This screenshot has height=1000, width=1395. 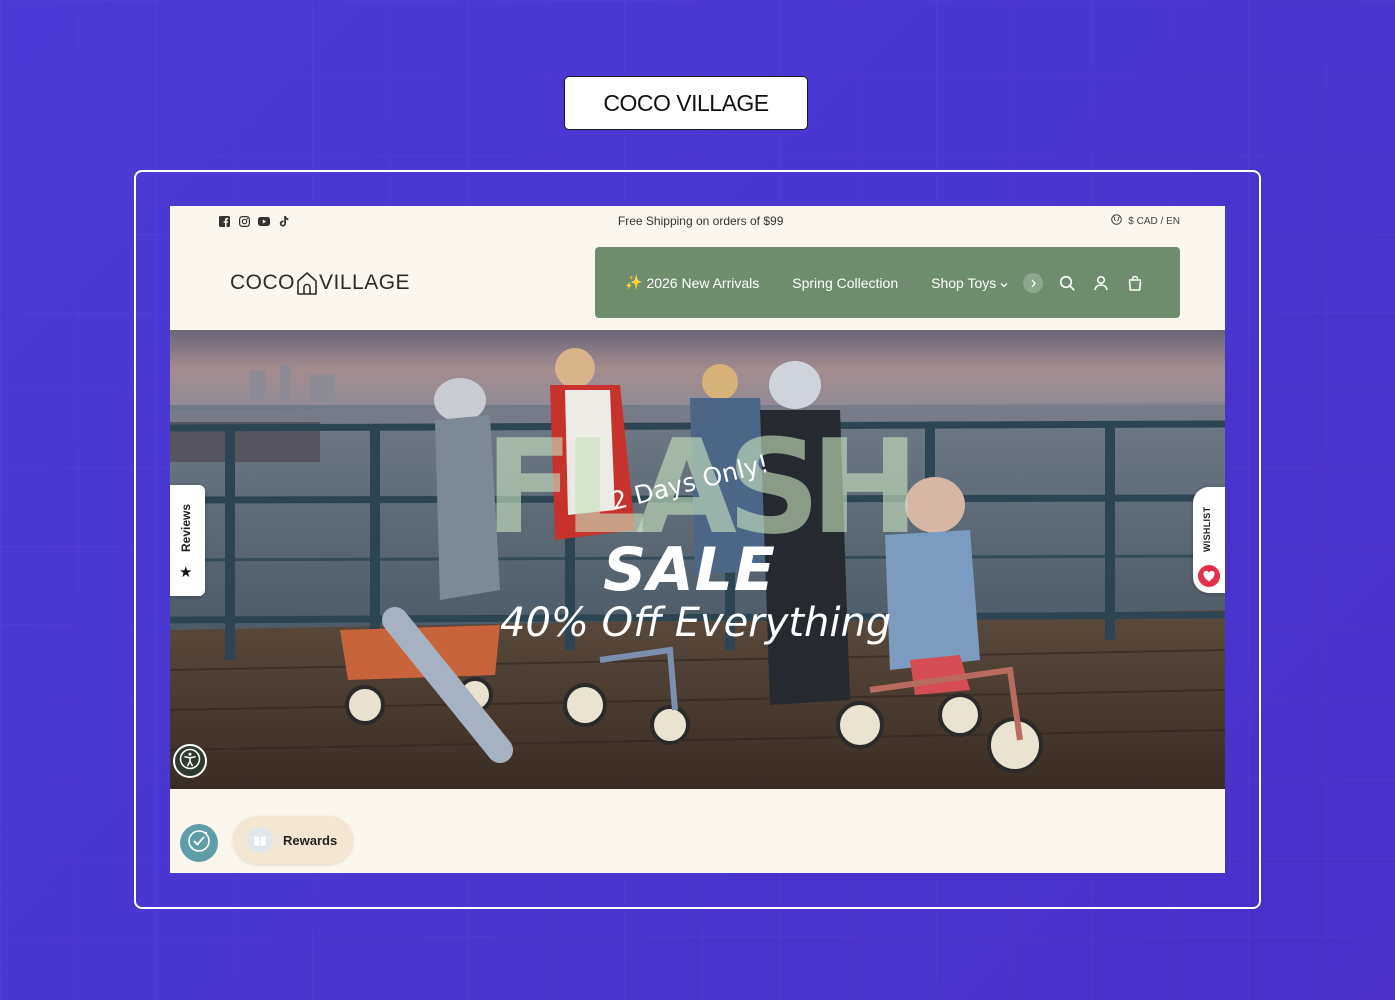 What do you see at coordinates (964, 282) in the screenshot?
I see `nav-item-label: Shop Toys` at bounding box center [964, 282].